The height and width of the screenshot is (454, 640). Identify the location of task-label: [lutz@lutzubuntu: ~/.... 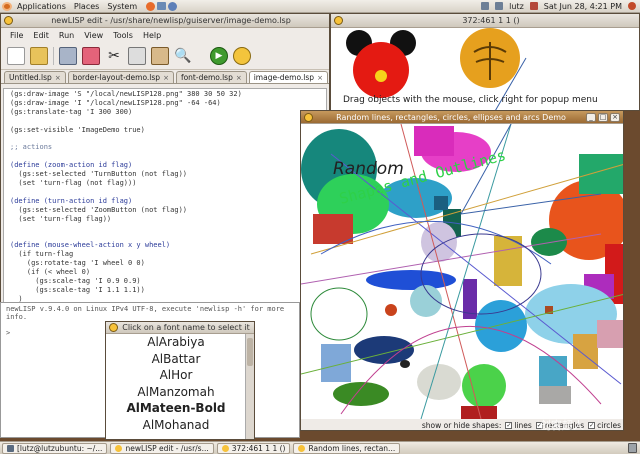
(60, 448).